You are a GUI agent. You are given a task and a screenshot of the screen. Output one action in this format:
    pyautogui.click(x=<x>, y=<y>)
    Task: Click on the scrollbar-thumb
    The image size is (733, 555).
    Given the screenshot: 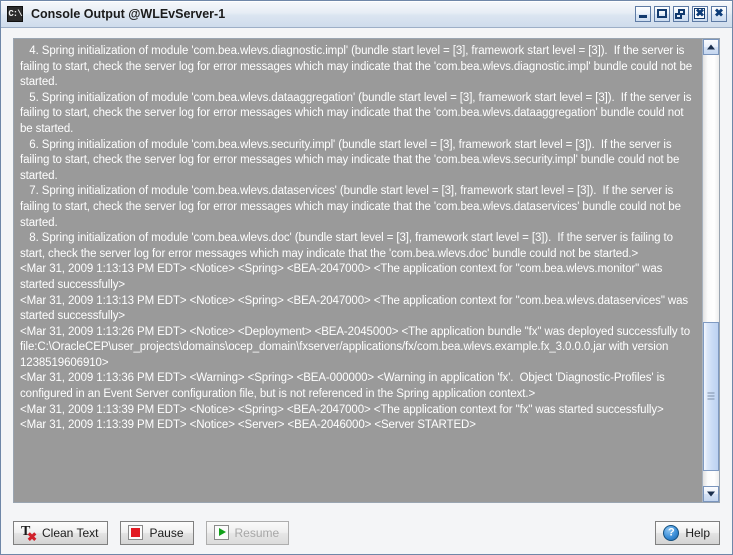 What is the action you would take?
    pyautogui.click(x=711, y=396)
    